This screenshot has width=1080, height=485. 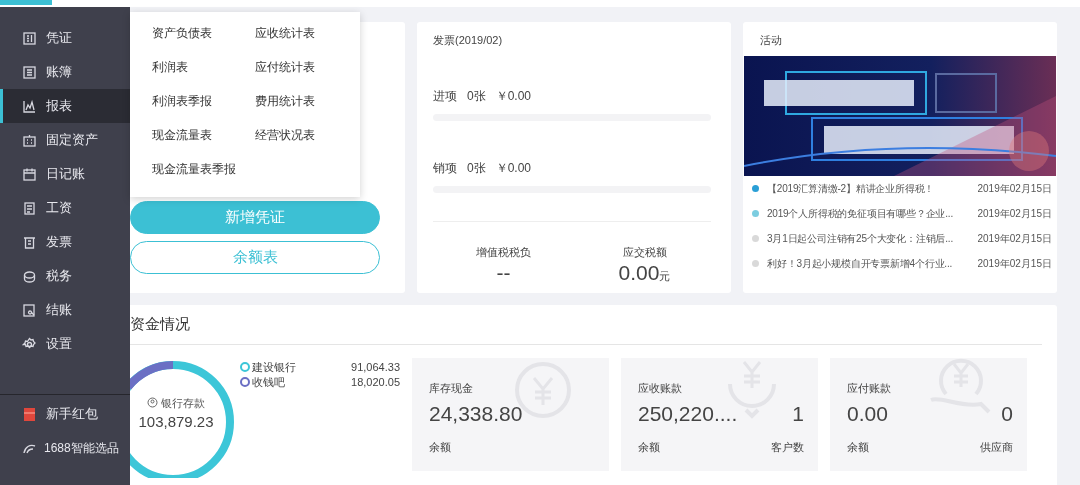 What do you see at coordinates (285, 101) in the screenshot?
I see `menu-item: 费用统计表` at bounding box center [285, 101].